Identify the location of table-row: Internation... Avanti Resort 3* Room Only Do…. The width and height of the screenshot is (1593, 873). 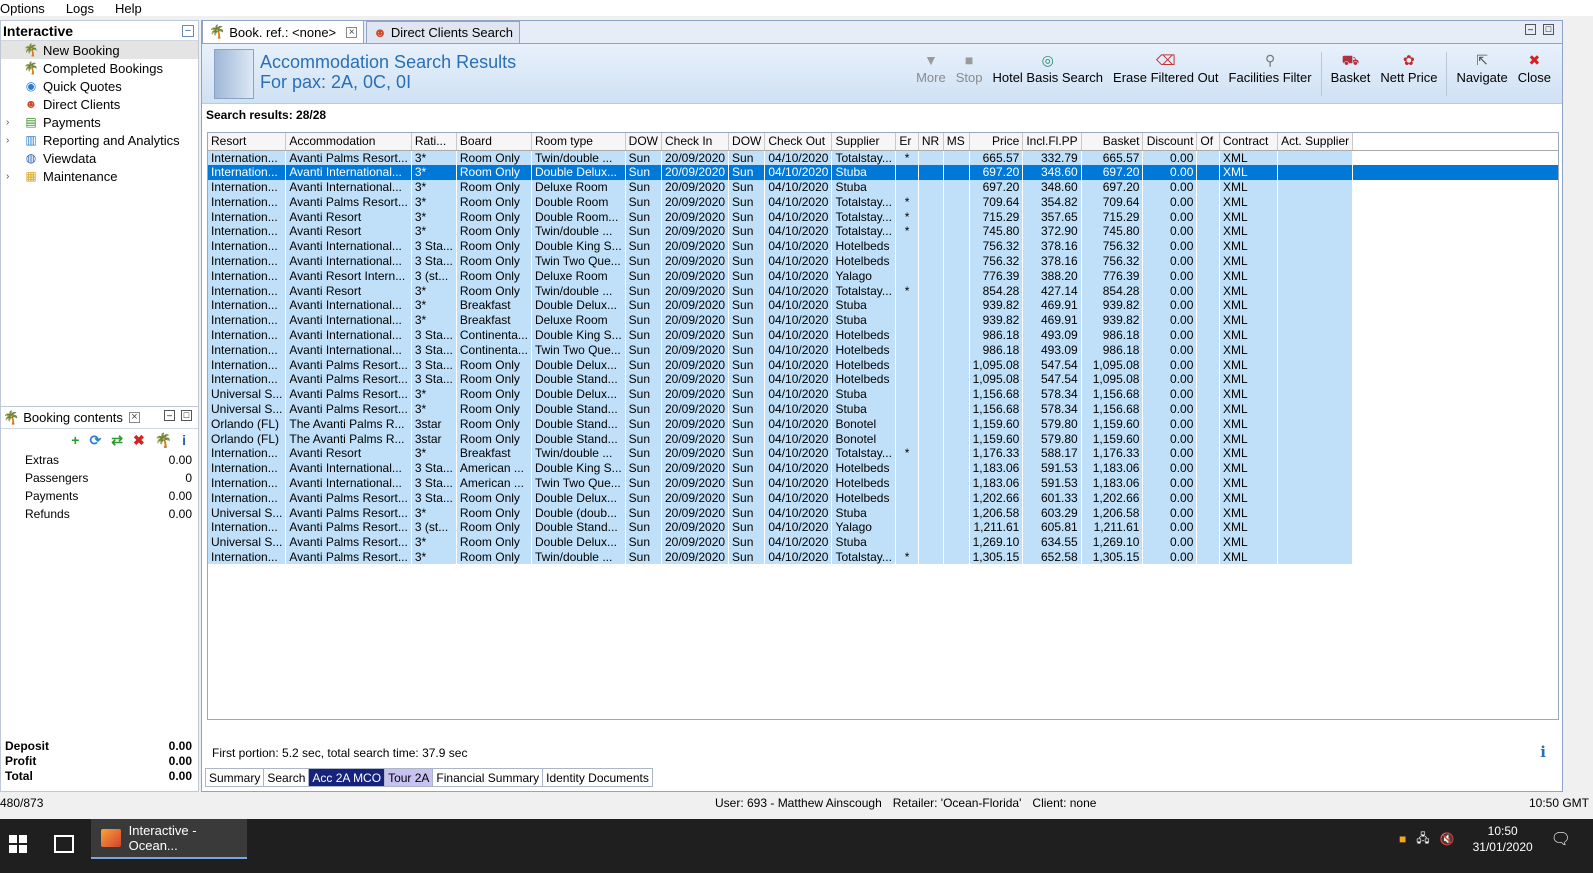
(883, 216).